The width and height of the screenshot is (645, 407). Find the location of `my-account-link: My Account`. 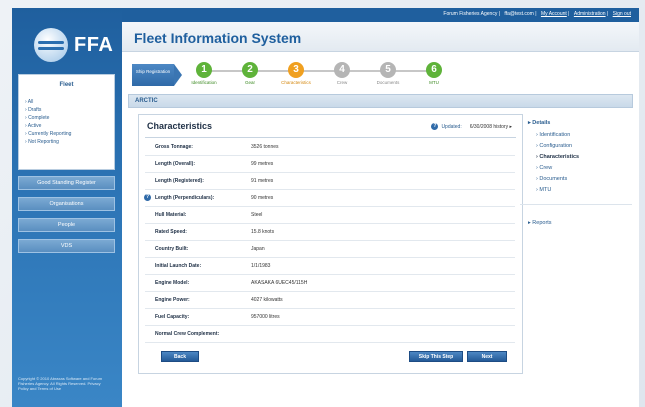

my-account-link: My Account is located at coordinates (554, 14).